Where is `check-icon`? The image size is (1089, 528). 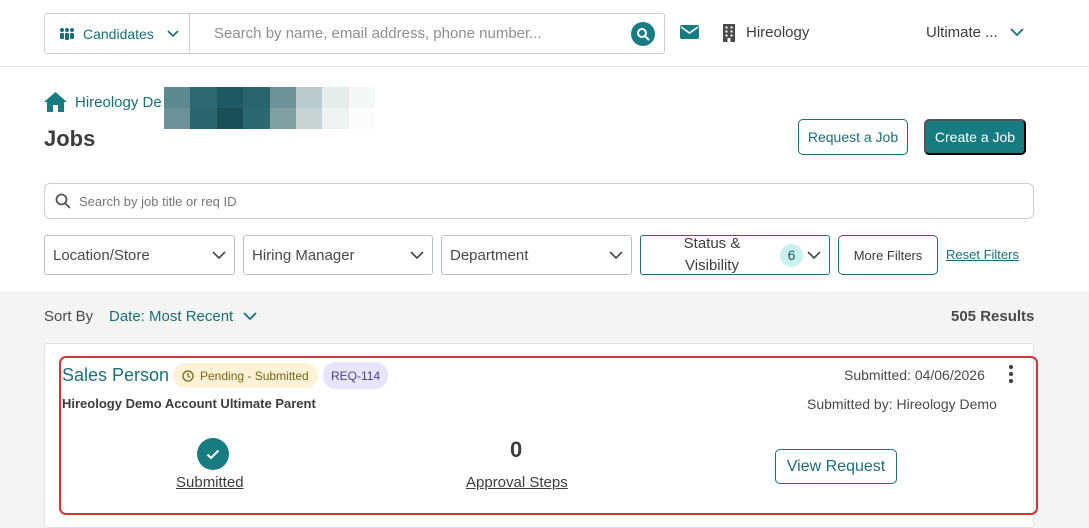 check-icon is located at coordinates (213, 454).